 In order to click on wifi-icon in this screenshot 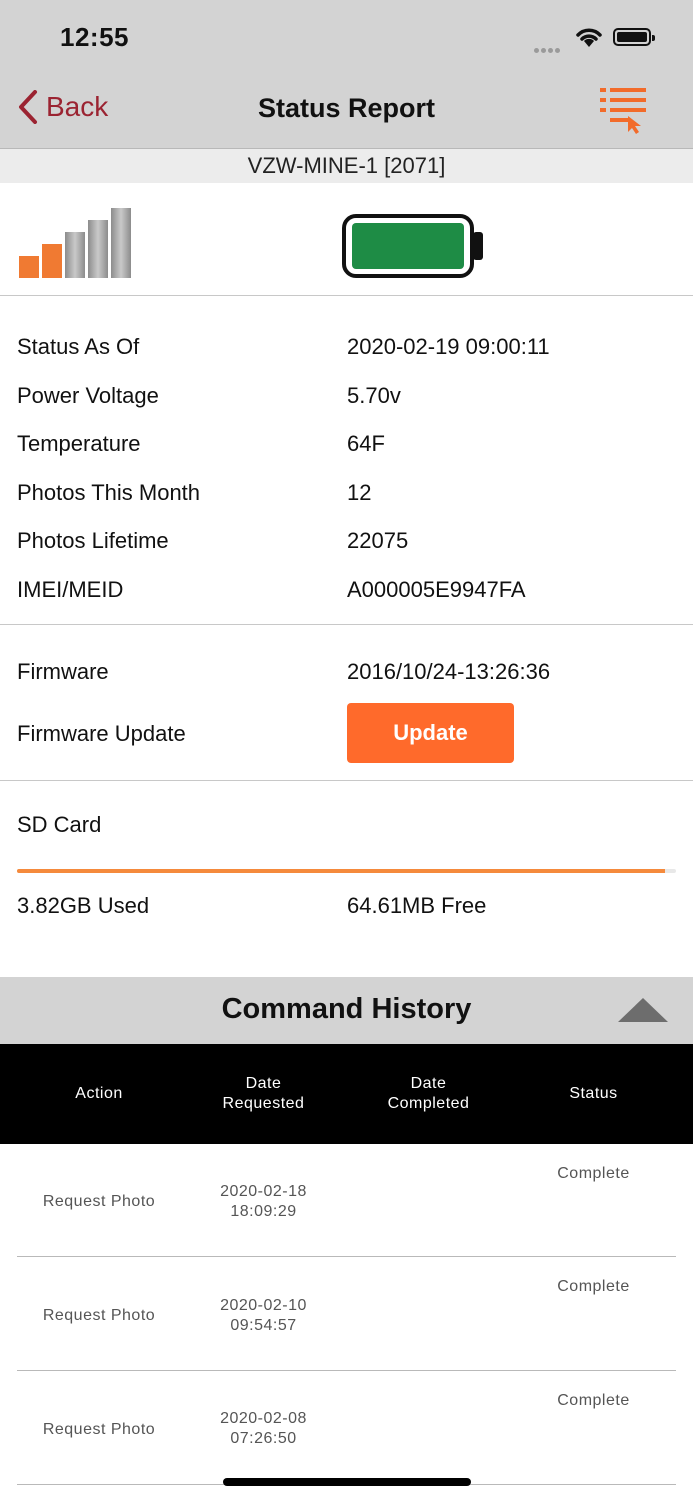, I will do `click(589, 37)`.